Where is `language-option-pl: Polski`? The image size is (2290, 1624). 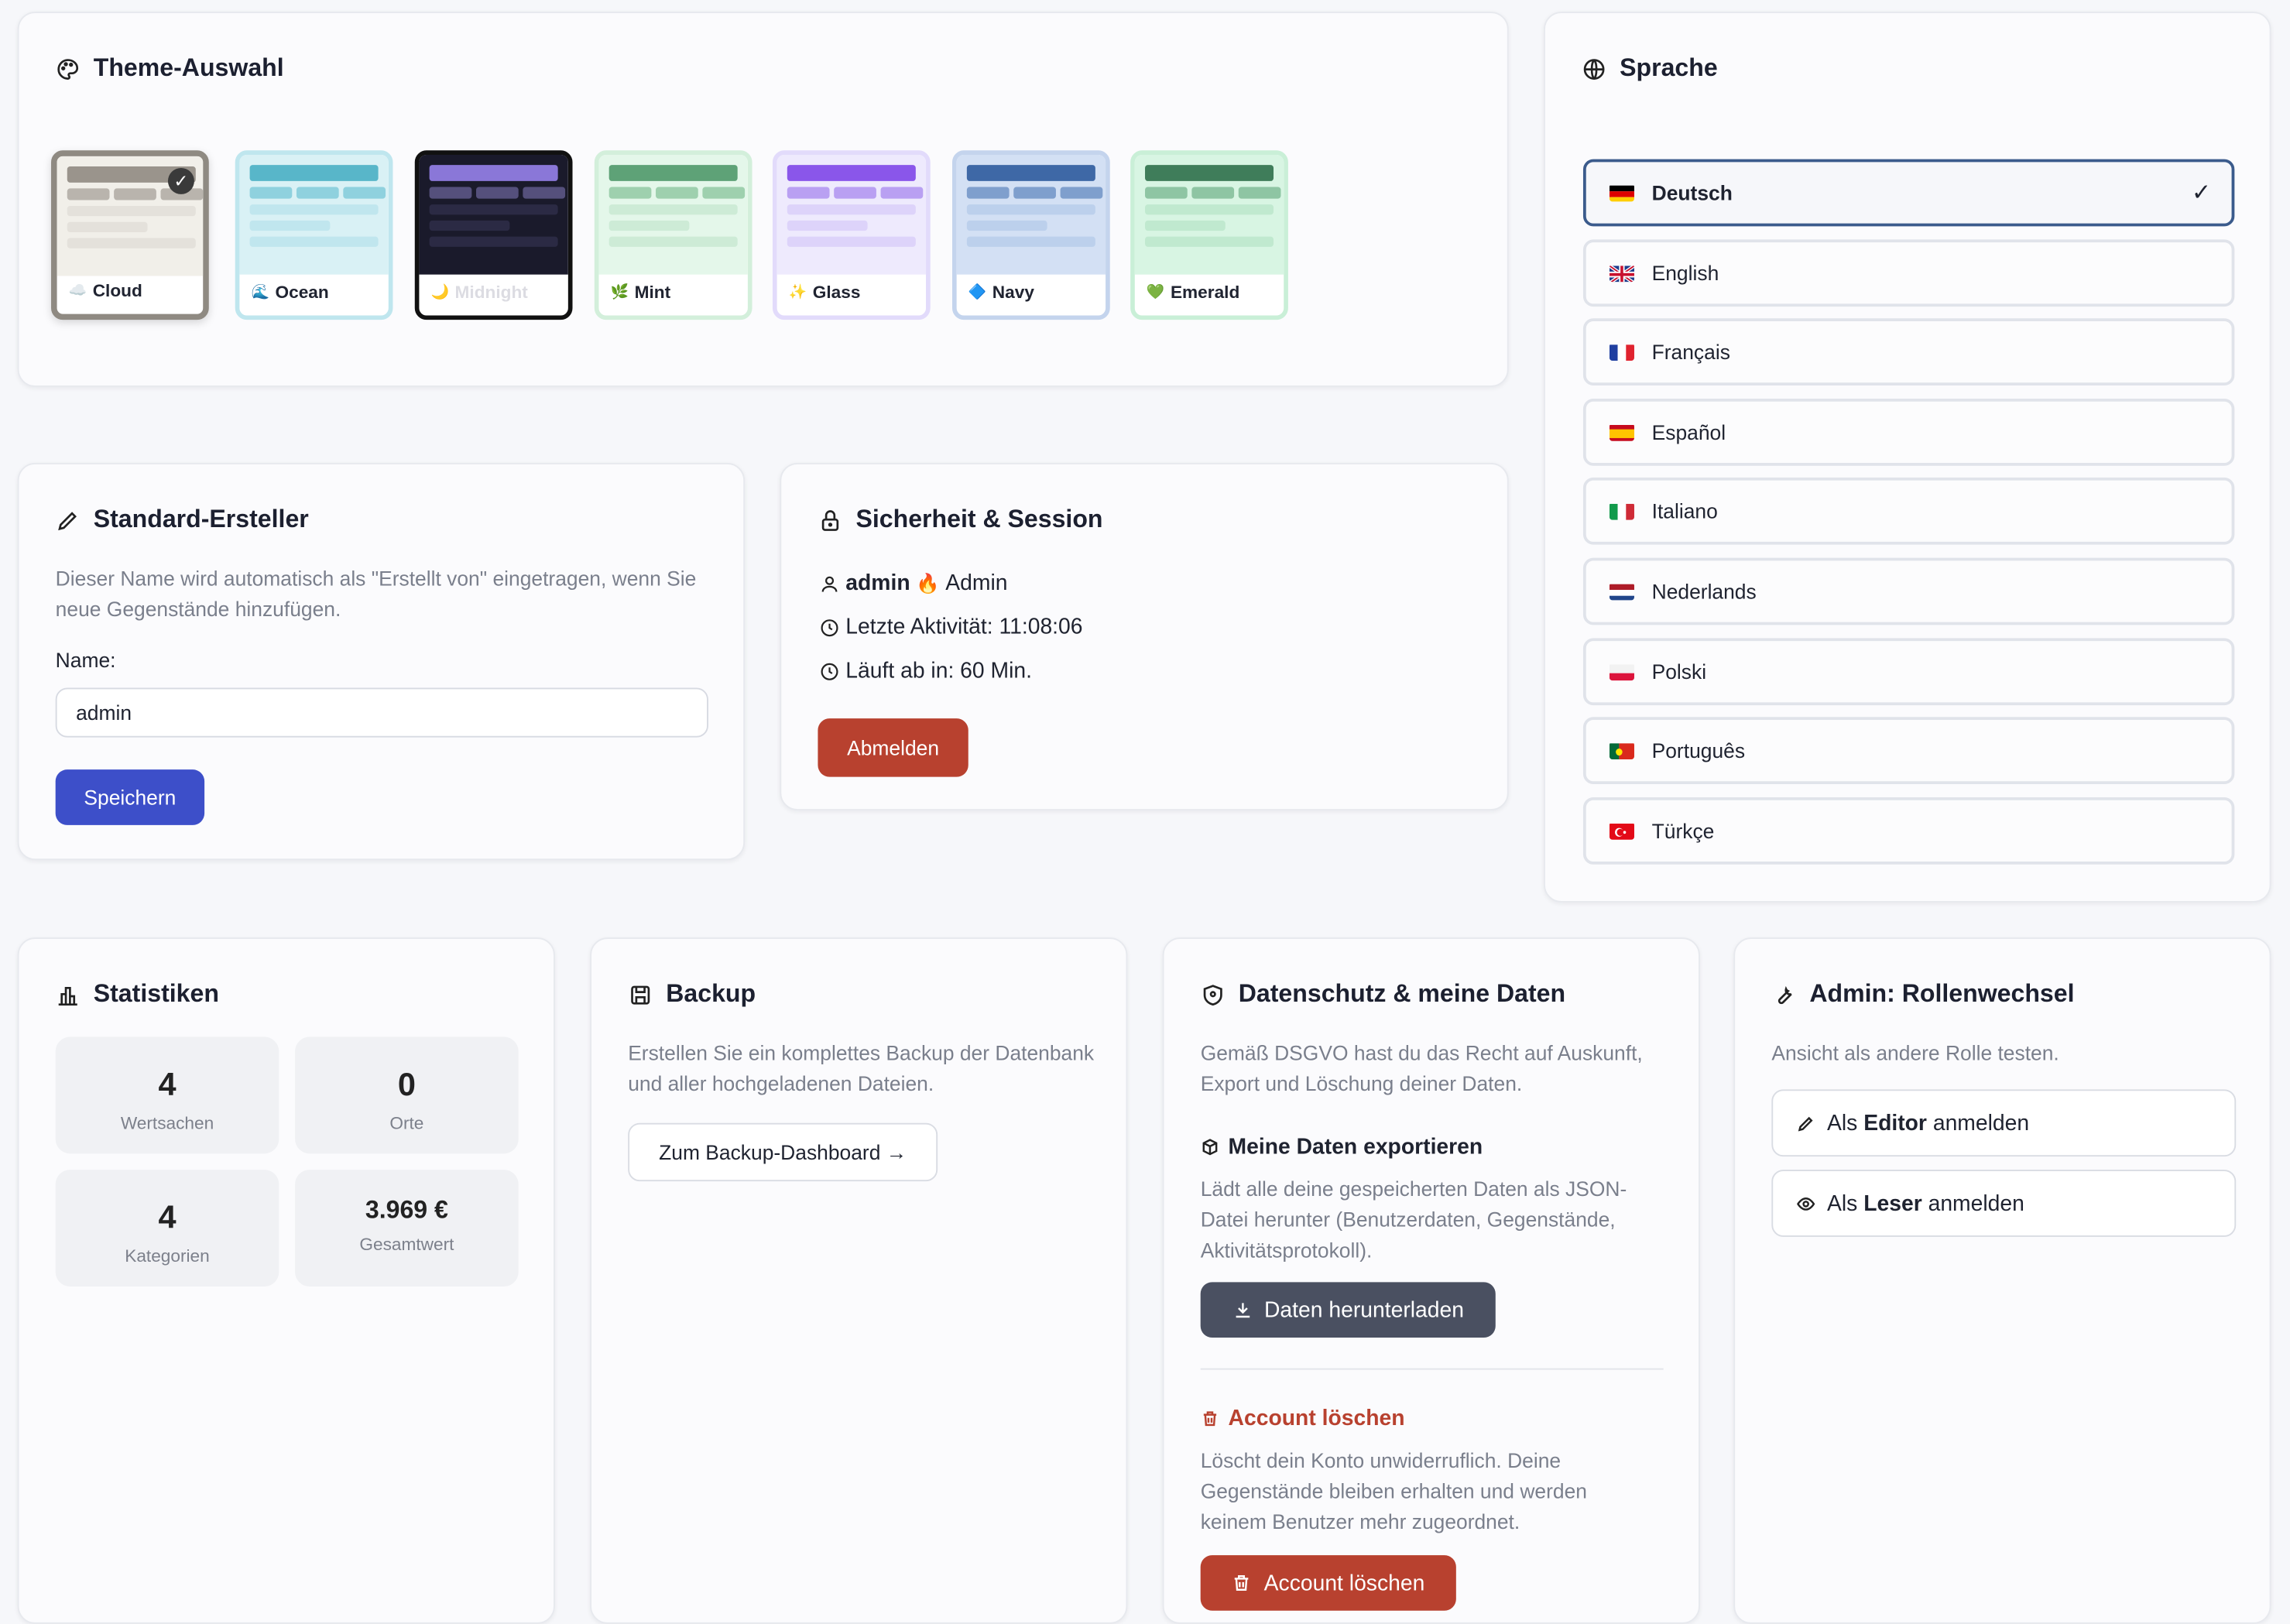 language-option-pl: Polski is located at coordinates (1909, 671).